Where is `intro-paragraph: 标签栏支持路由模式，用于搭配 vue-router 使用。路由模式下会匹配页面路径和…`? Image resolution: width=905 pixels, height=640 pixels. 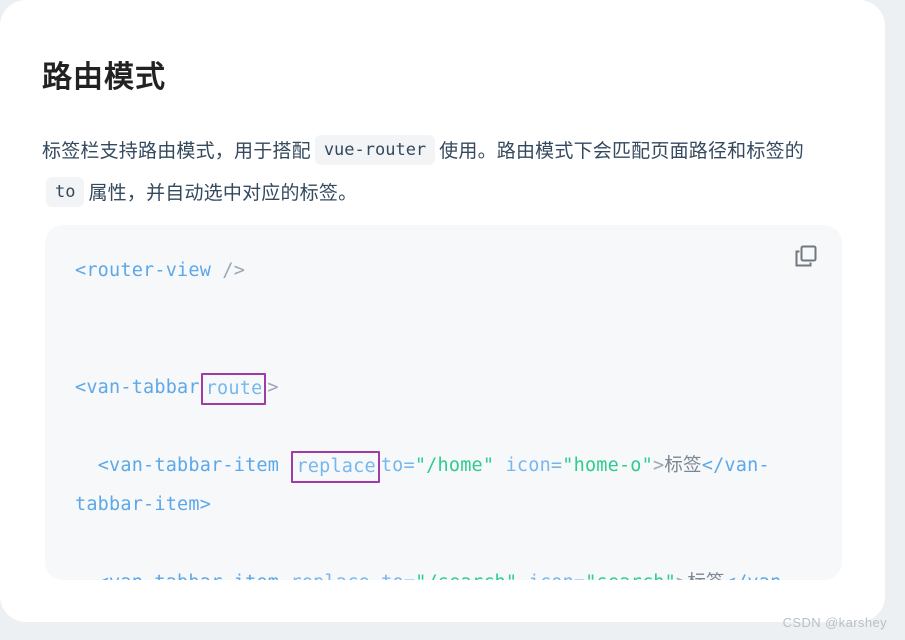
intro-paragraph: 标签栏支持路由模式，用于搭配 vue-router 使用。路由模式下会匹配页面路径和… is located at coordinates (444, 173).